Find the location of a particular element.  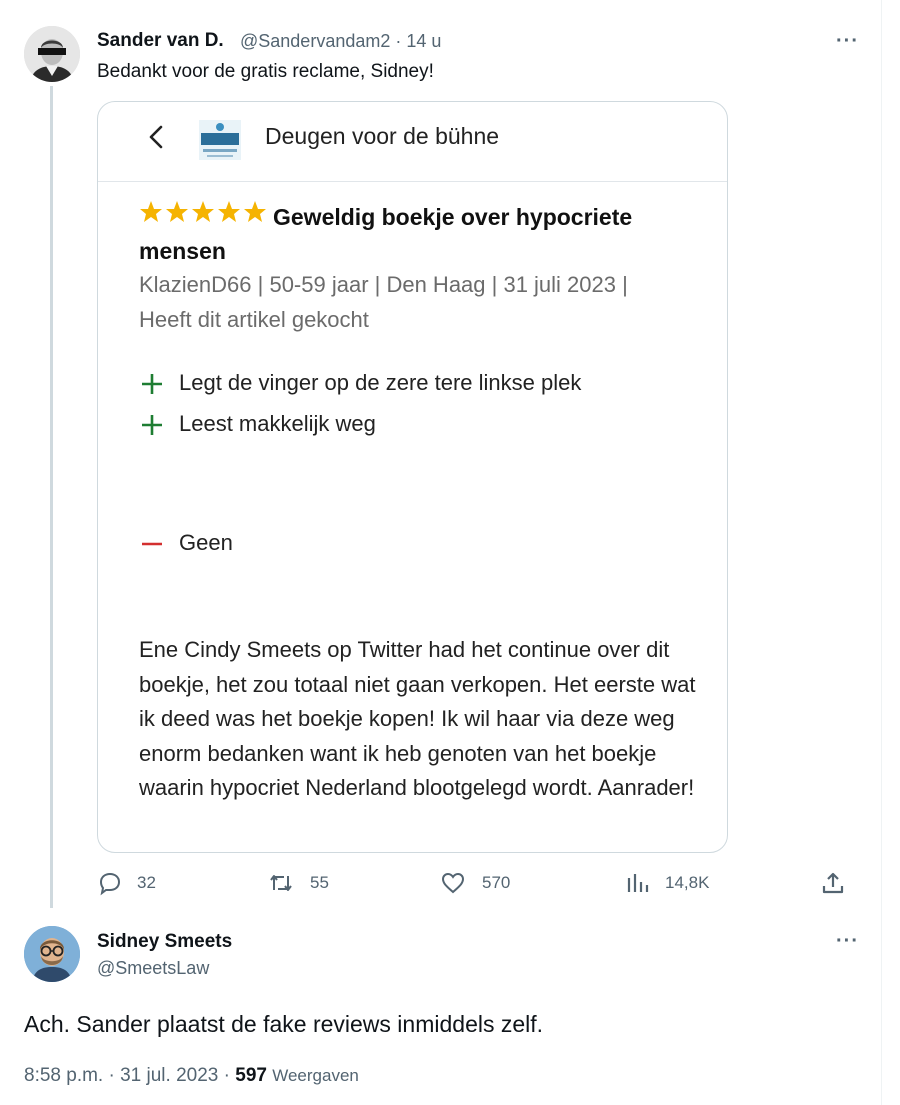

tweet2-author-name: Sidney Smeets is located at coordinates (164, 942).